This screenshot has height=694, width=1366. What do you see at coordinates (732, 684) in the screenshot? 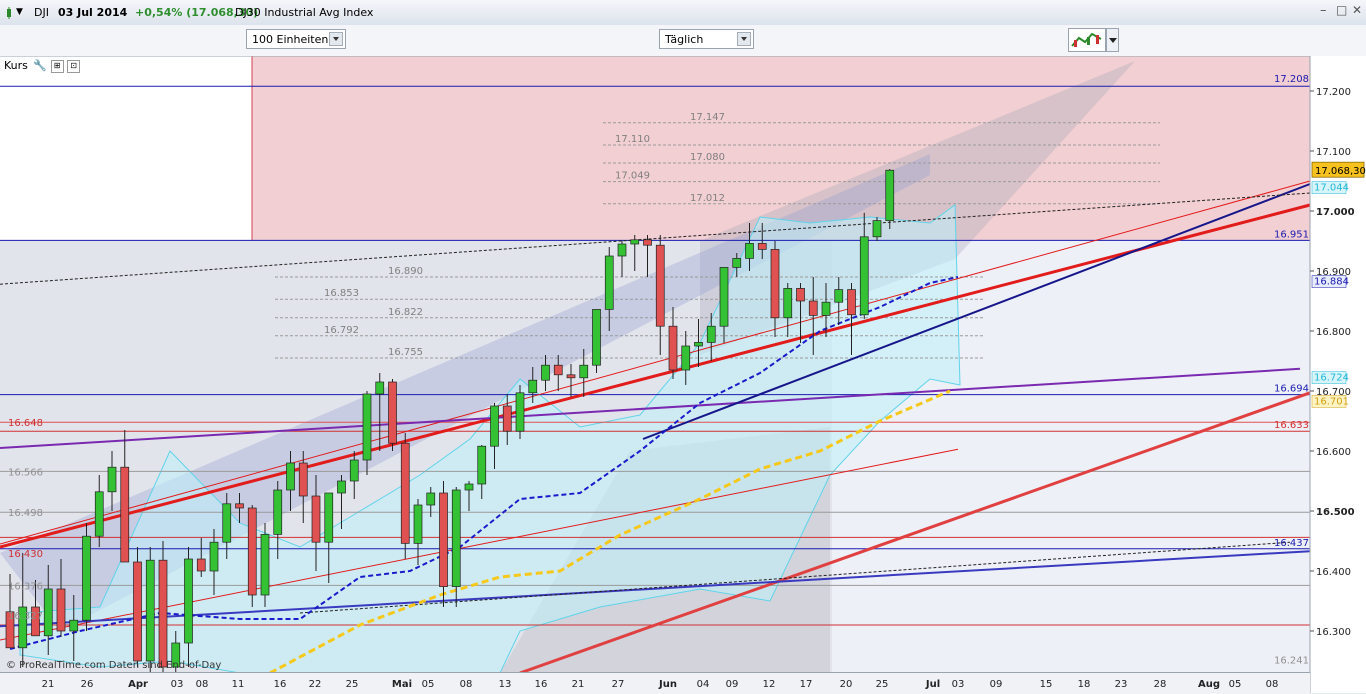
I see `x-tick-label: 09` at bounding box center [732, 684].